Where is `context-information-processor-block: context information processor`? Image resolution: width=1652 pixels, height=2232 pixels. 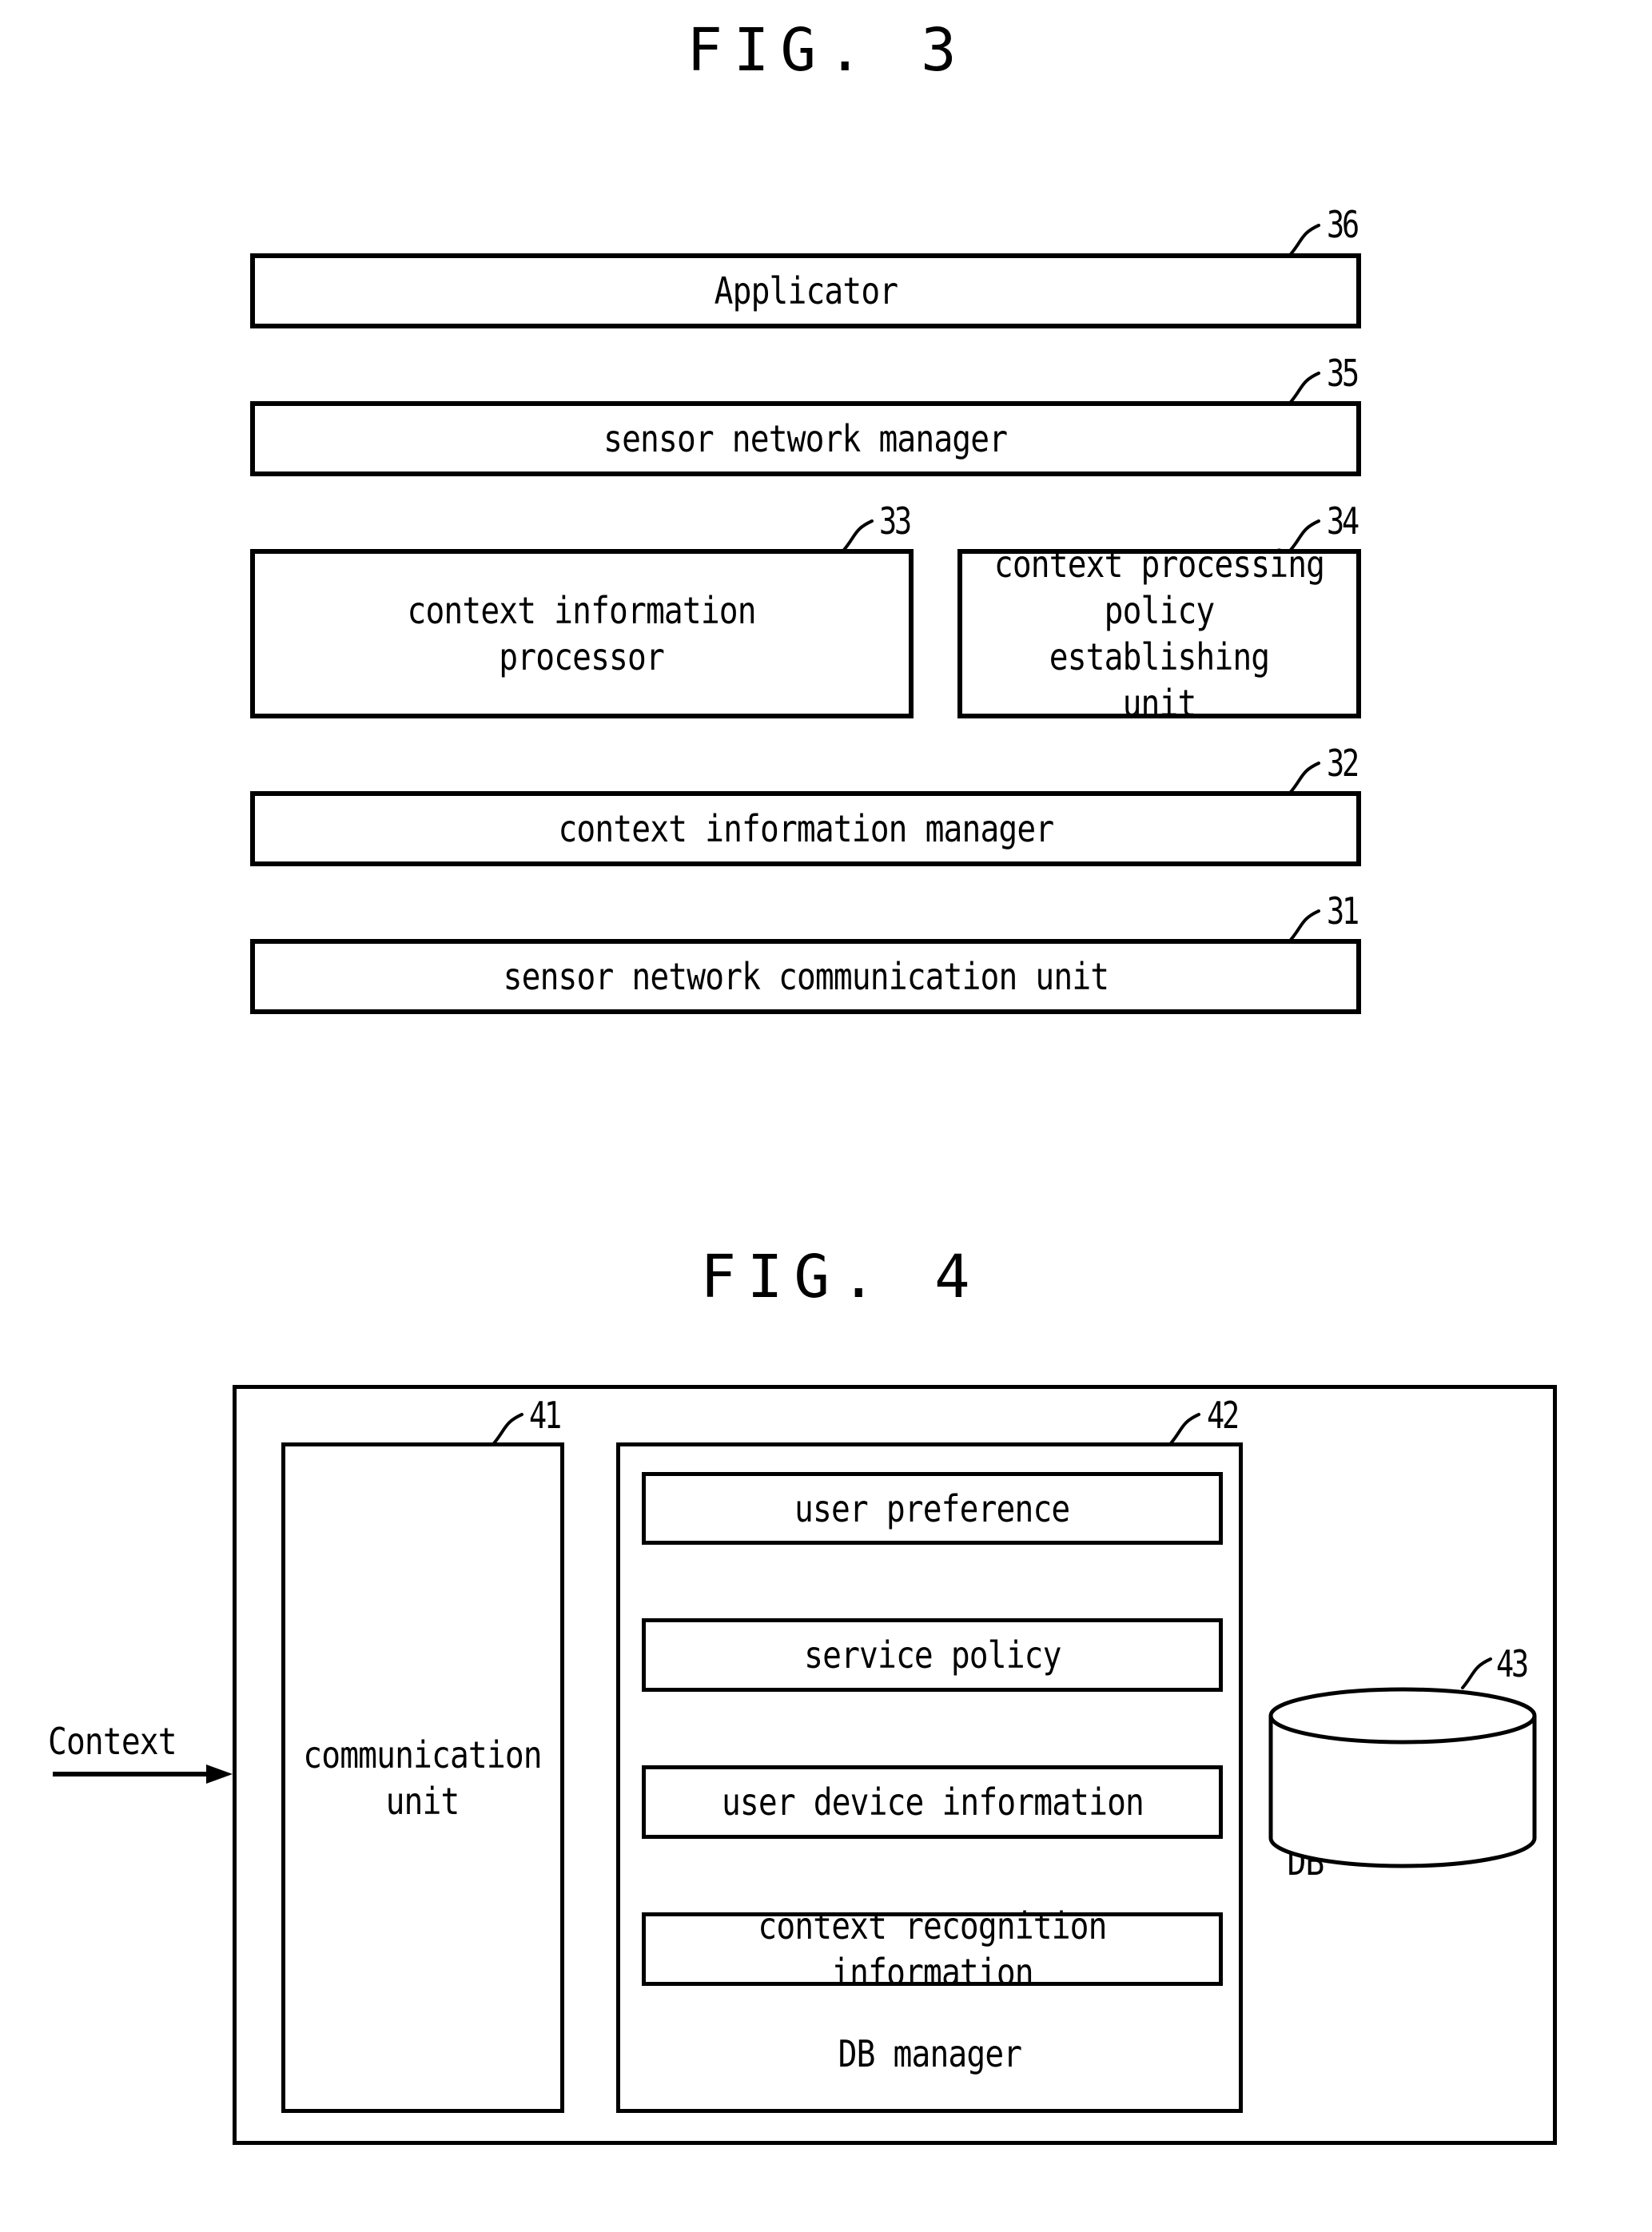
context-information-processor-block: context information processor is located at coordinates (582, 633).